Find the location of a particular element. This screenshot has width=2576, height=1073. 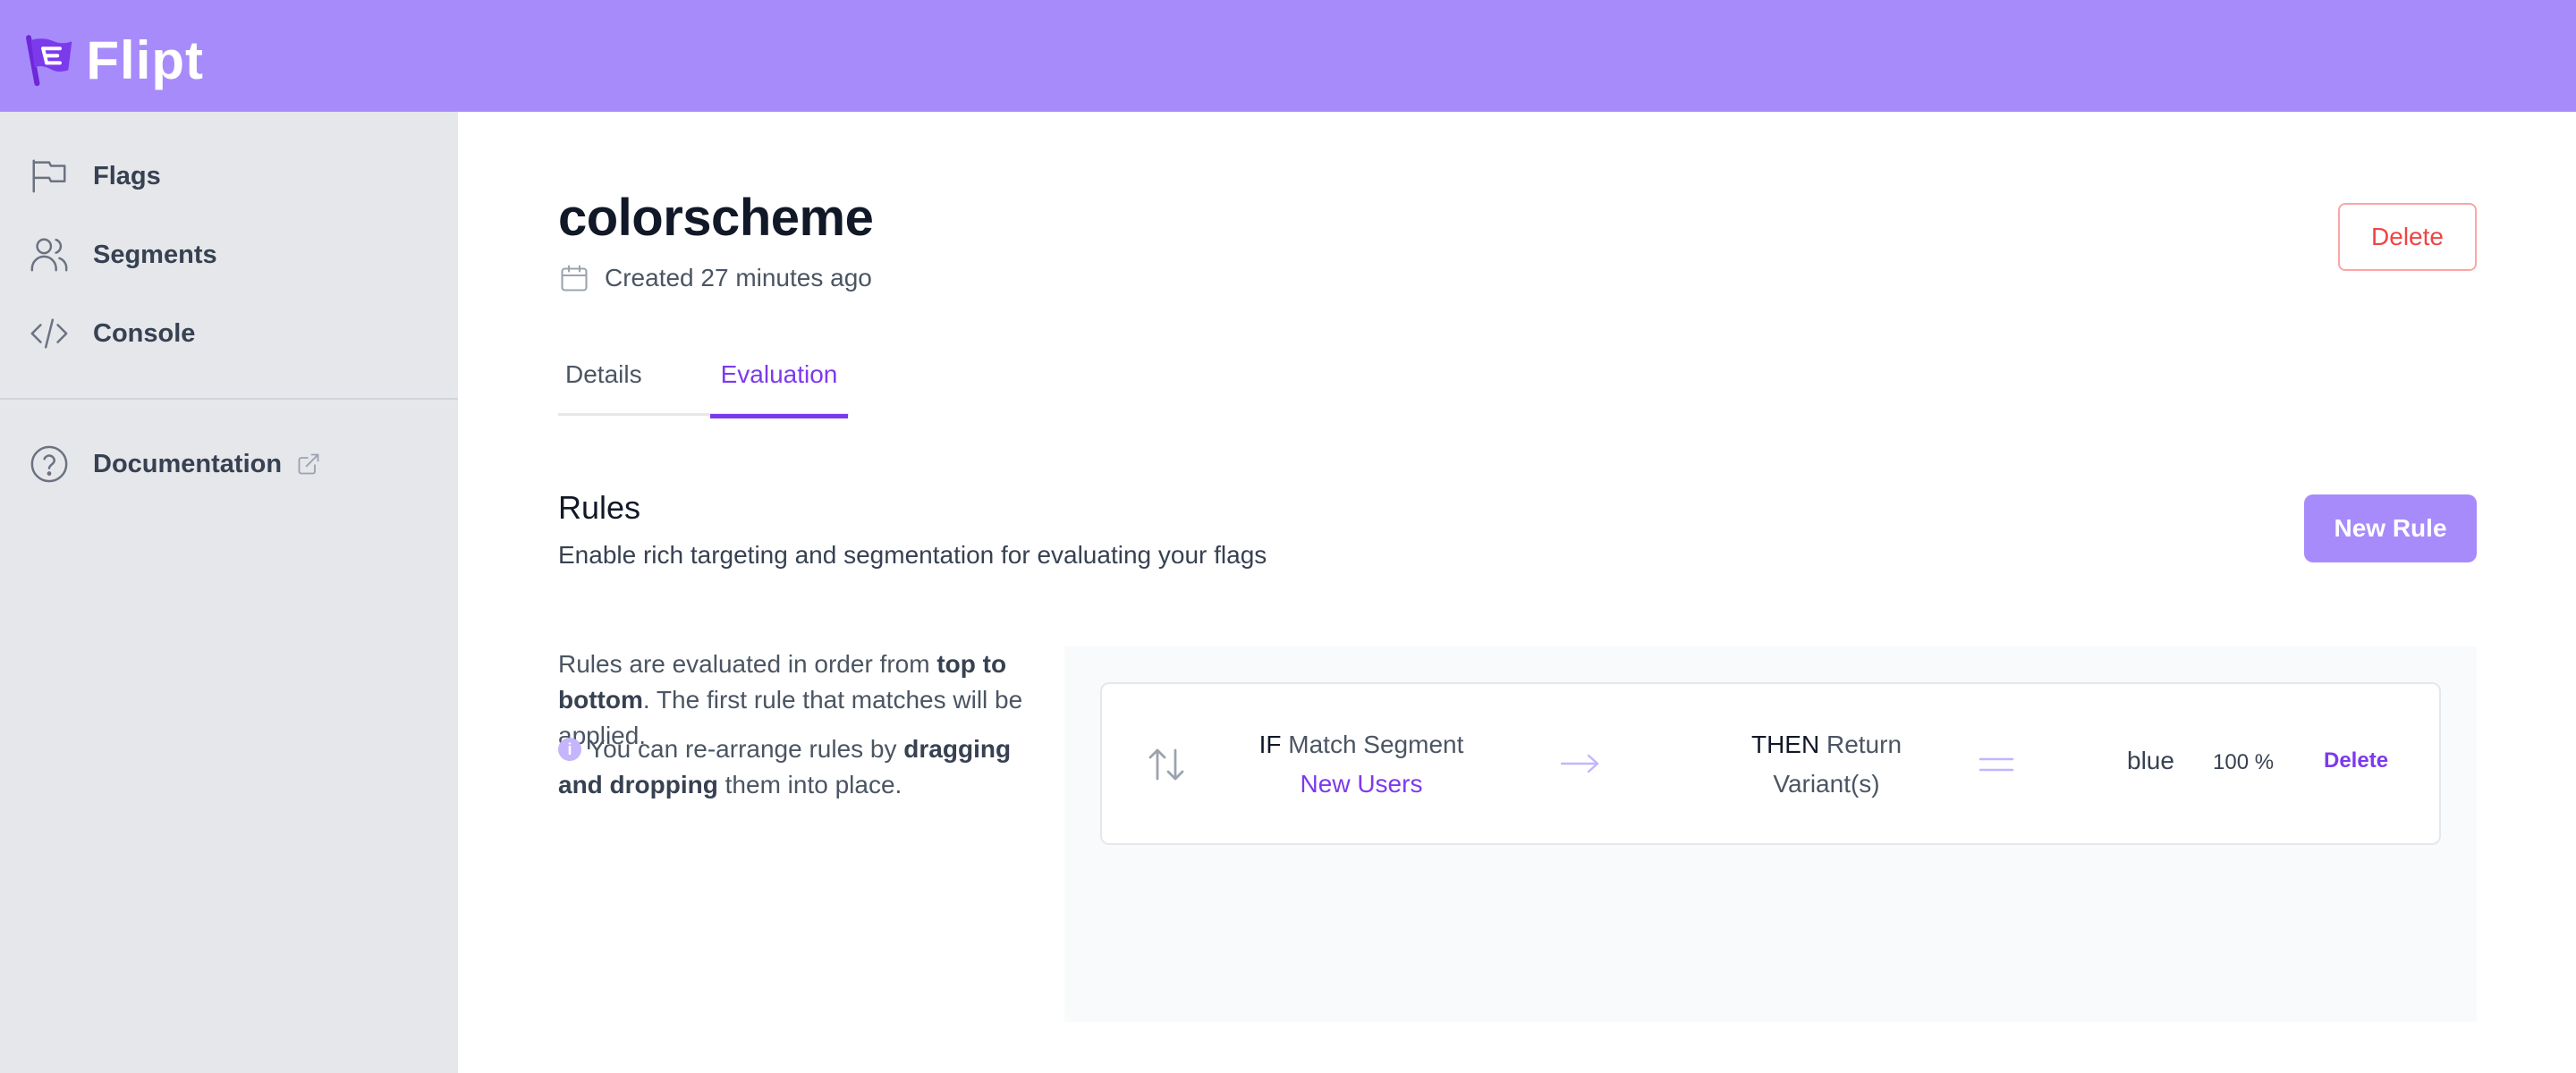

tab-details: Details is located at coordinates (603, 383).